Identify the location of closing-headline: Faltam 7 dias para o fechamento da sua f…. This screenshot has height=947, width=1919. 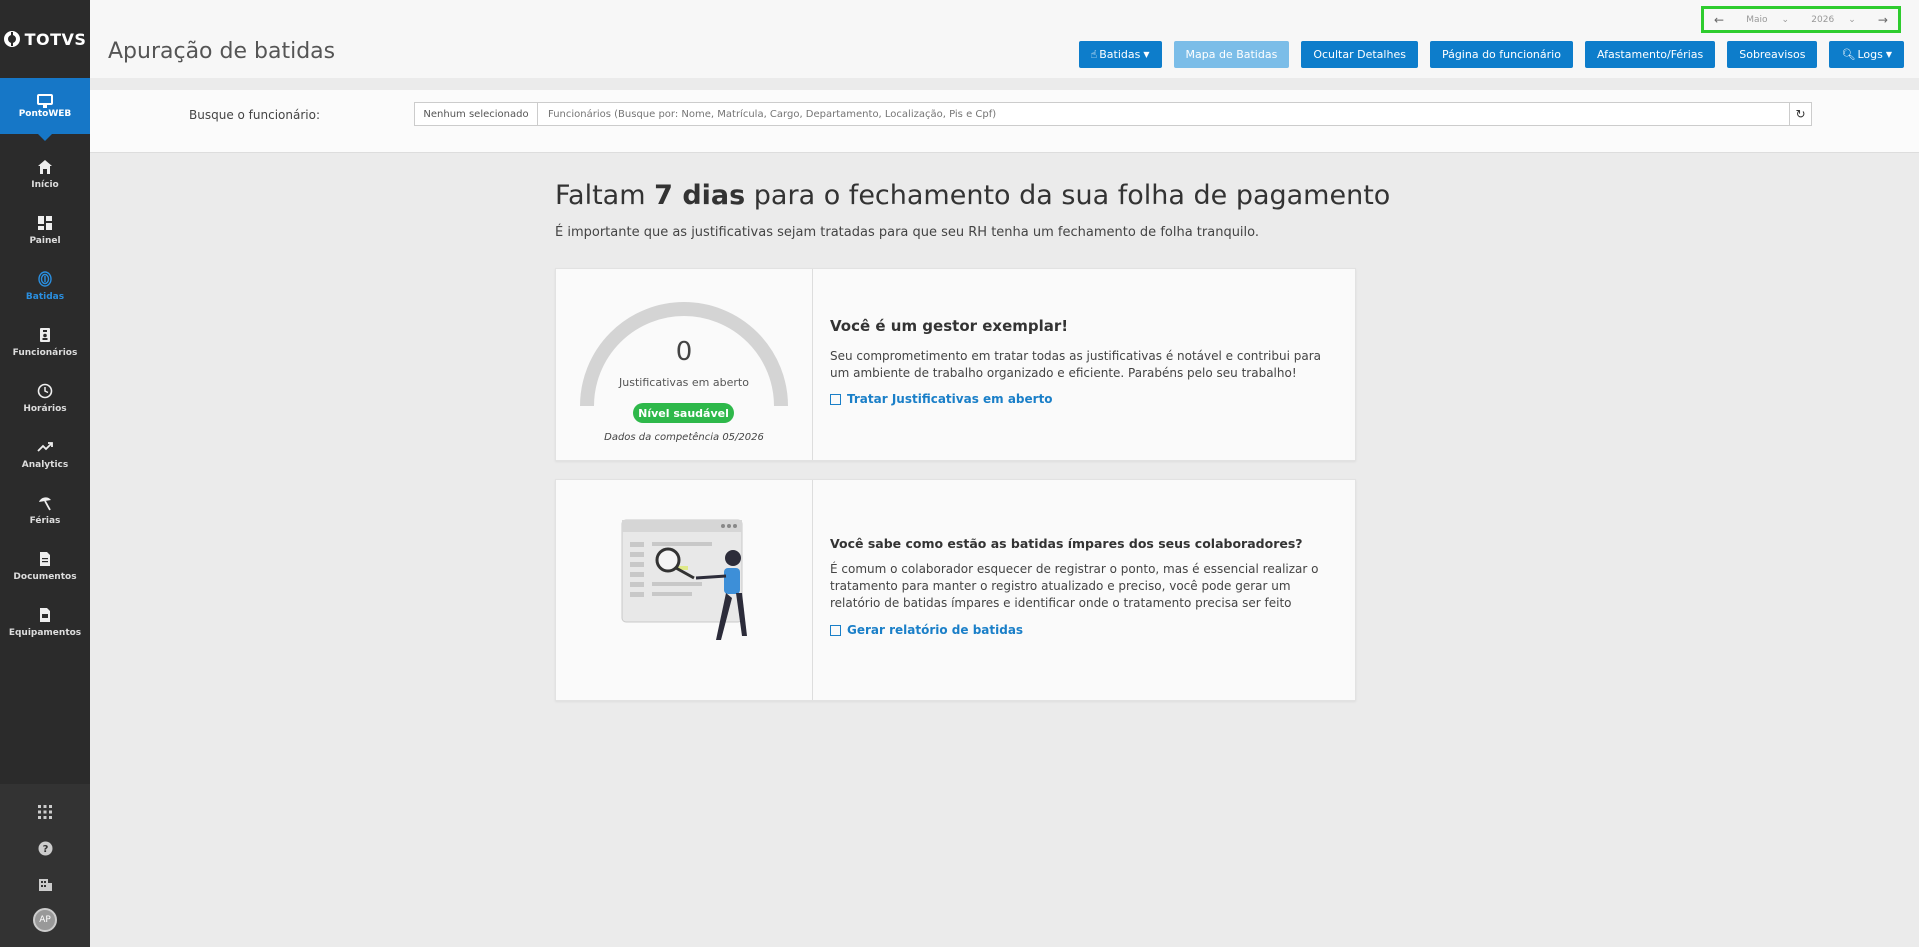
(973, 195).